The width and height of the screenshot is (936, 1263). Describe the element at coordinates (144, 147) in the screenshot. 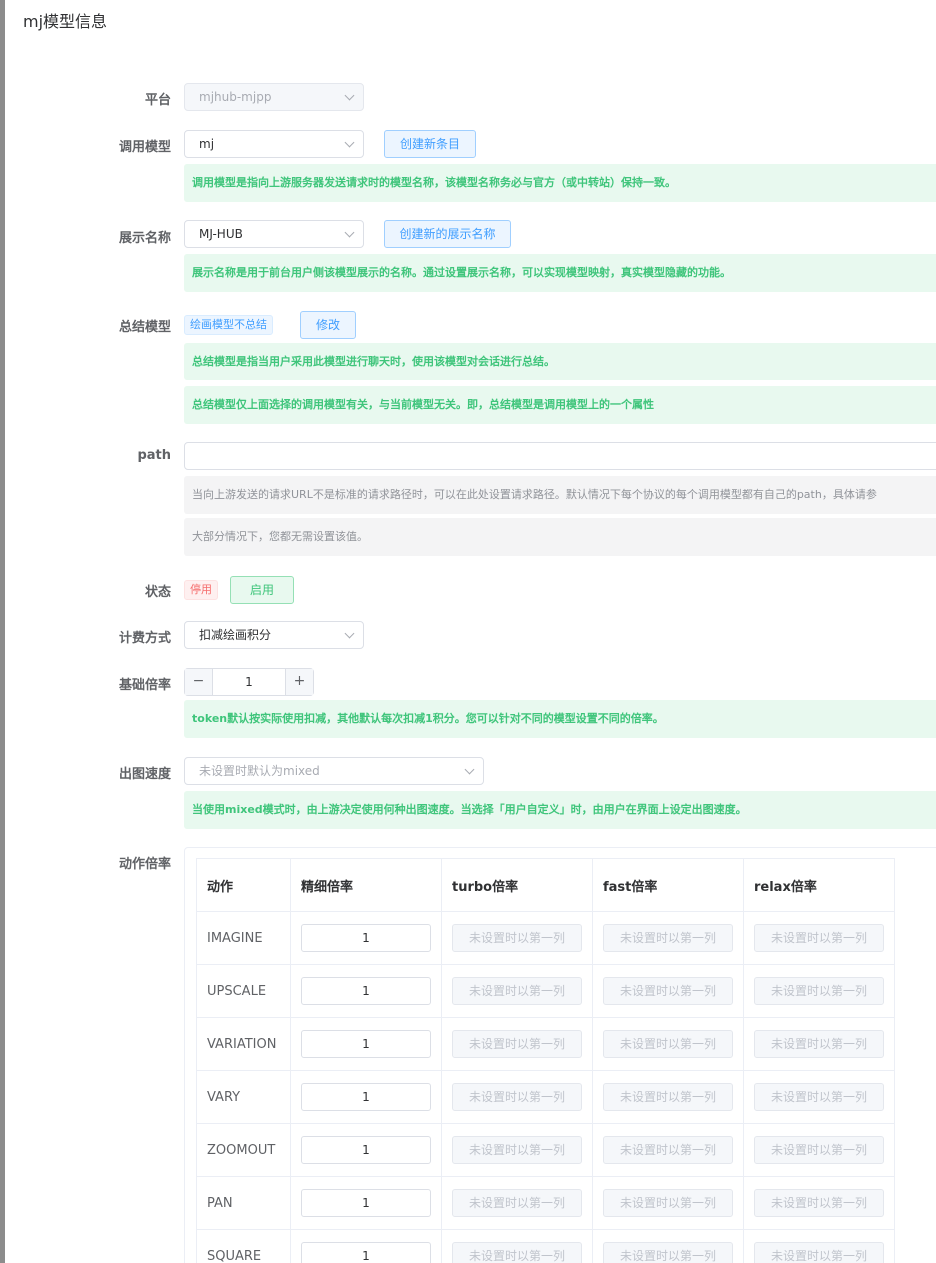

I see `model-label: 调用模型` at that location.